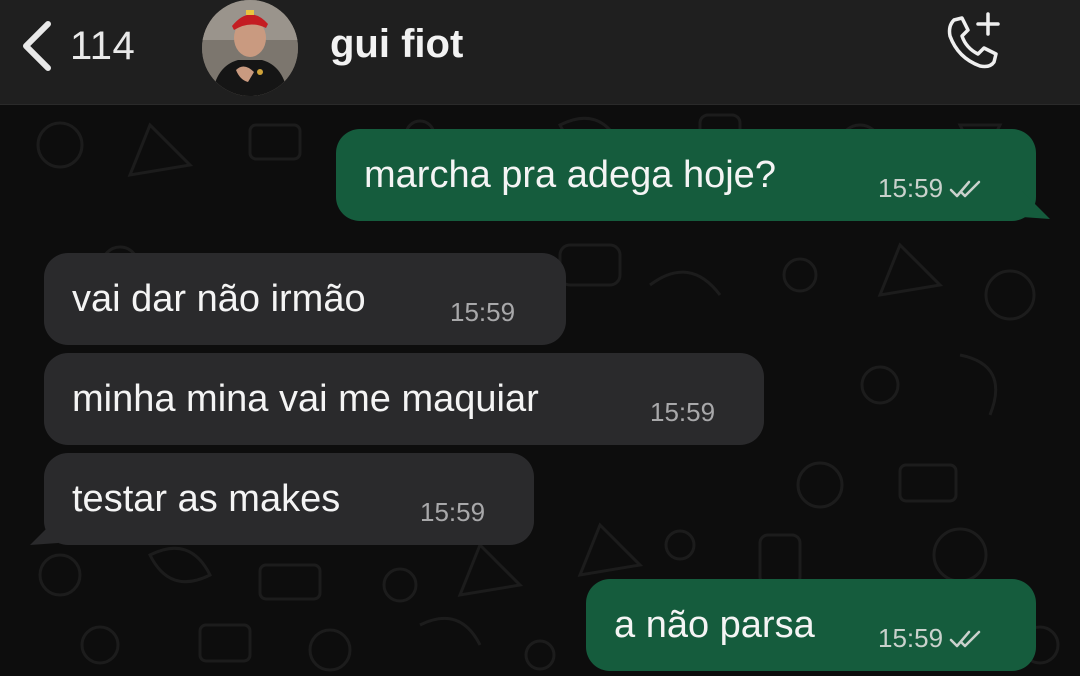 This screenshot has width=1080, height=676. I want to click on message-bubble-outgoing: marcha pra adega hoje? 15:59, so click(686, 175).